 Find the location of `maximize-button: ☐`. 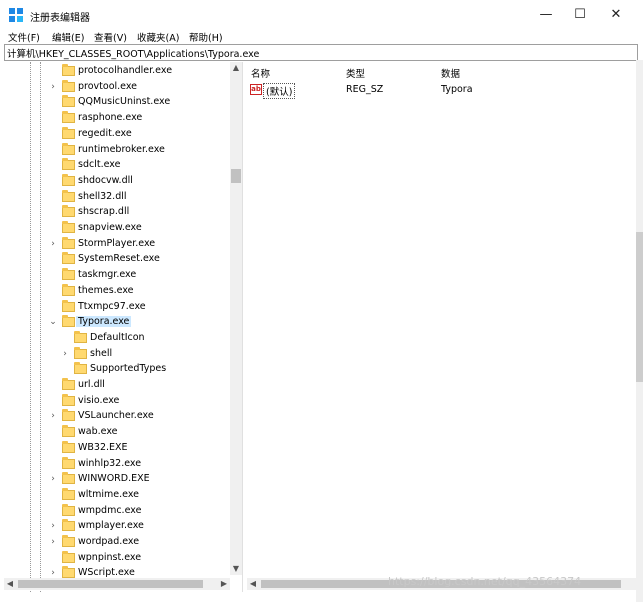

maximize-button: ☐ is located at coordinates (580, 15).